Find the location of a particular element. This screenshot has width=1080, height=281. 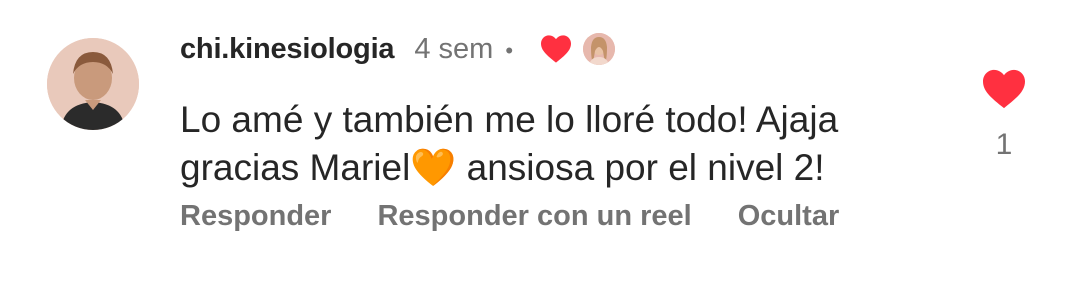

comment-header: chi.kinesiologia 4 sem • is located at coordinates (570, 49).